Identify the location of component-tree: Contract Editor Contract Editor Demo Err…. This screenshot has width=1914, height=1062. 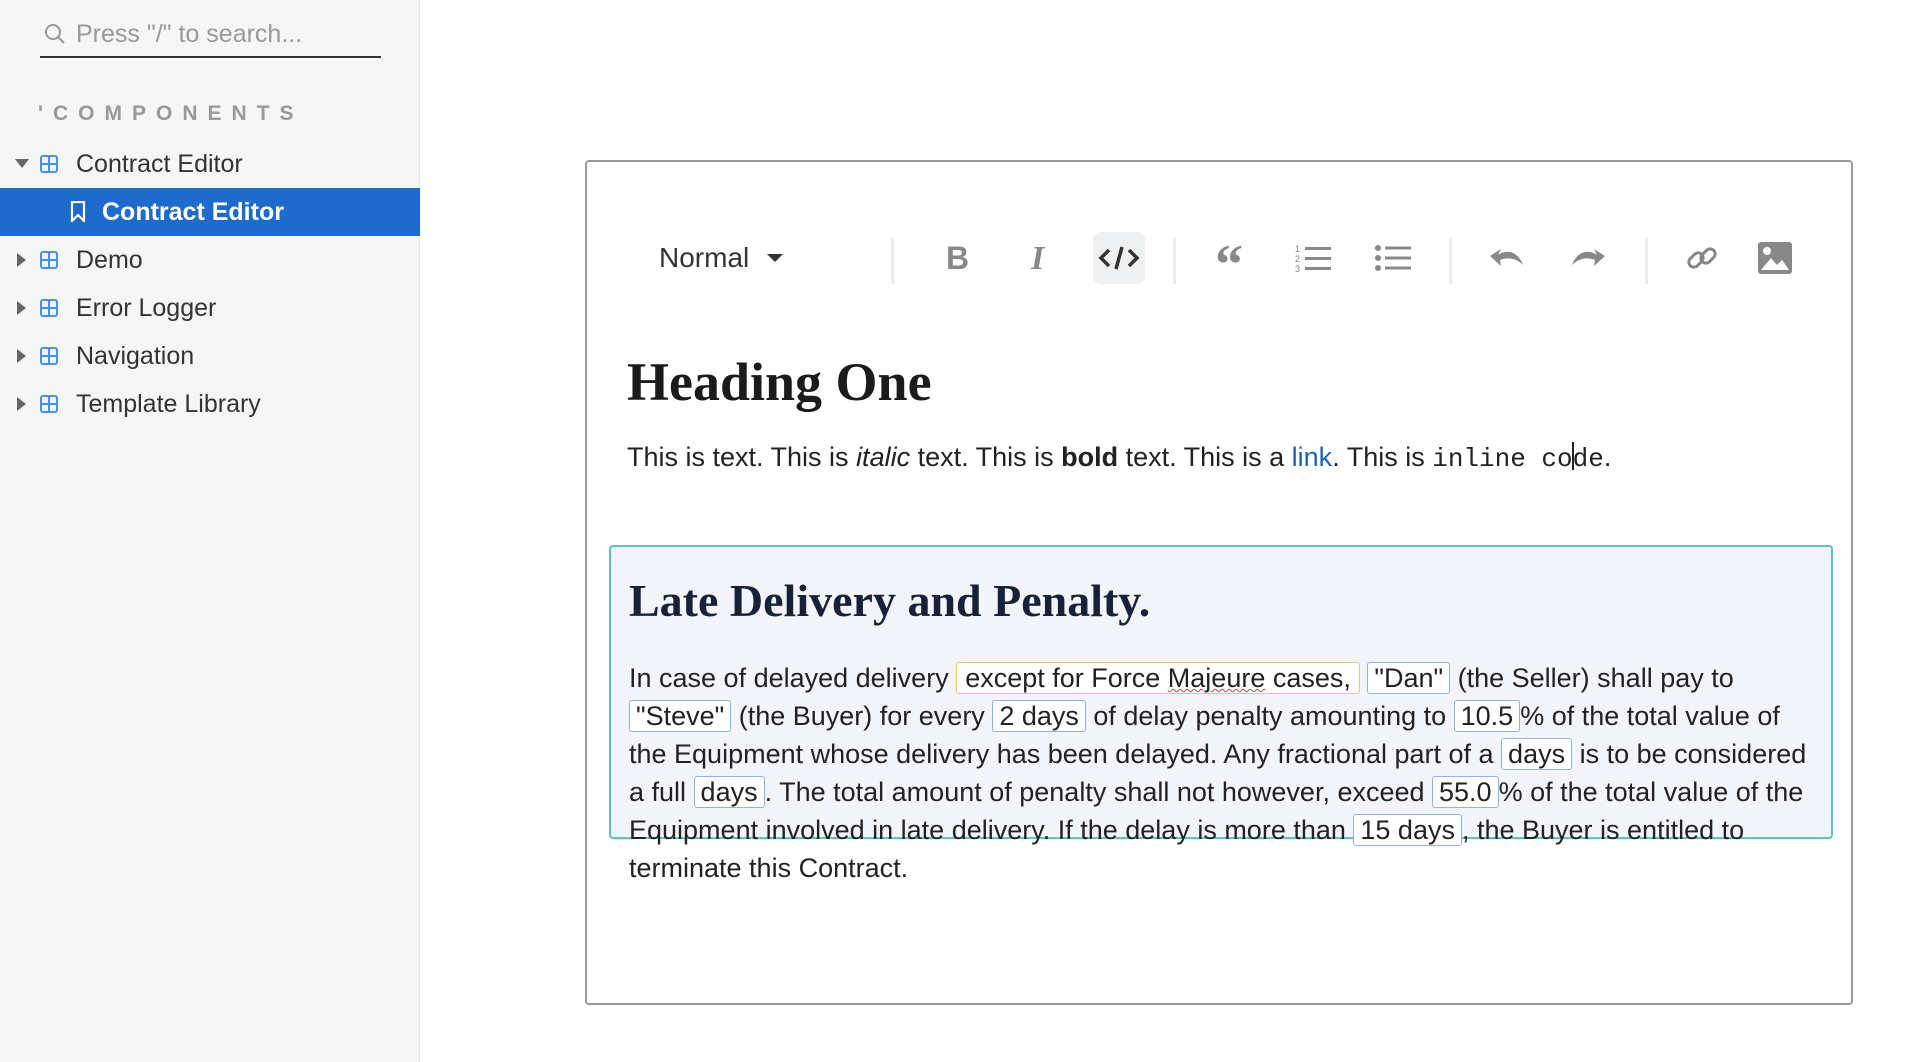
(210, 284).